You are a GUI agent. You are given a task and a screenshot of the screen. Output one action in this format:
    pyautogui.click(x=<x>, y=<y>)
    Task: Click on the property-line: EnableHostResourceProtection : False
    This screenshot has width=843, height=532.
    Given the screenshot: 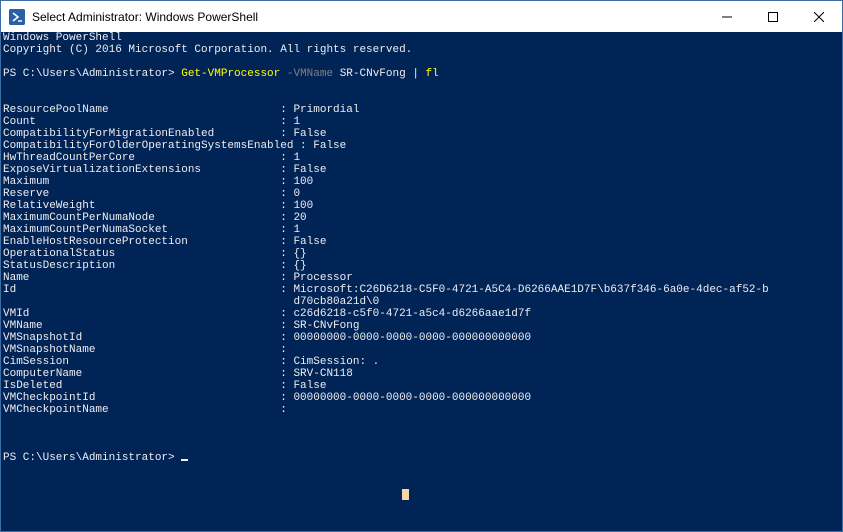 What is the action you would take?
    pyautogui.click(x=165, y=242)
    